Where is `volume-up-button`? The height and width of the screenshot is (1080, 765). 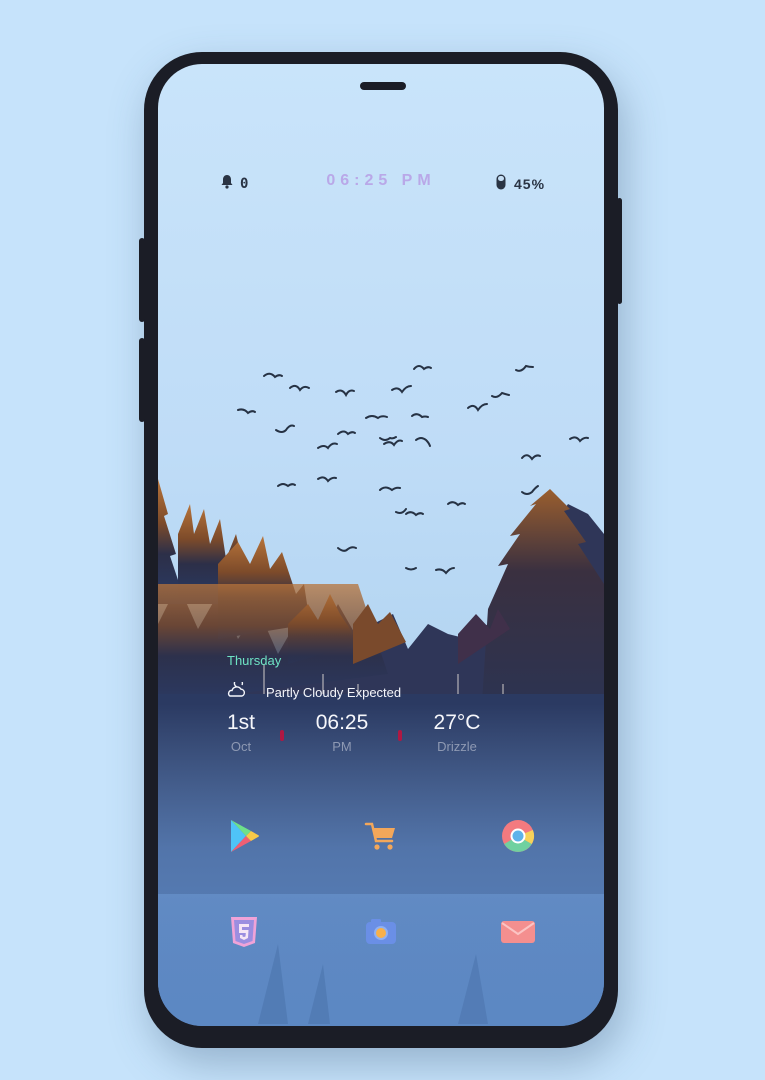 volume-up-button is located at coordinates (142, 280).